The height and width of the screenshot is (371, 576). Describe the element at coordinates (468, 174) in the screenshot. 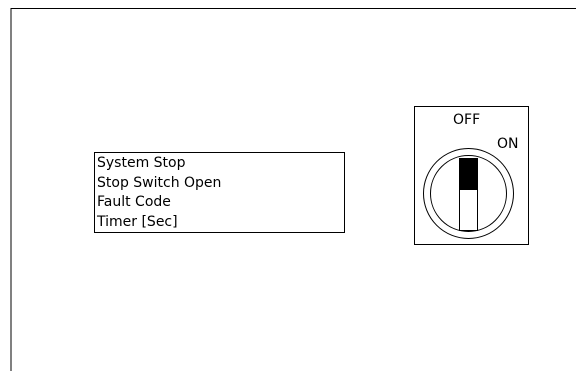

I see `switch-knob-indicator` at that location.